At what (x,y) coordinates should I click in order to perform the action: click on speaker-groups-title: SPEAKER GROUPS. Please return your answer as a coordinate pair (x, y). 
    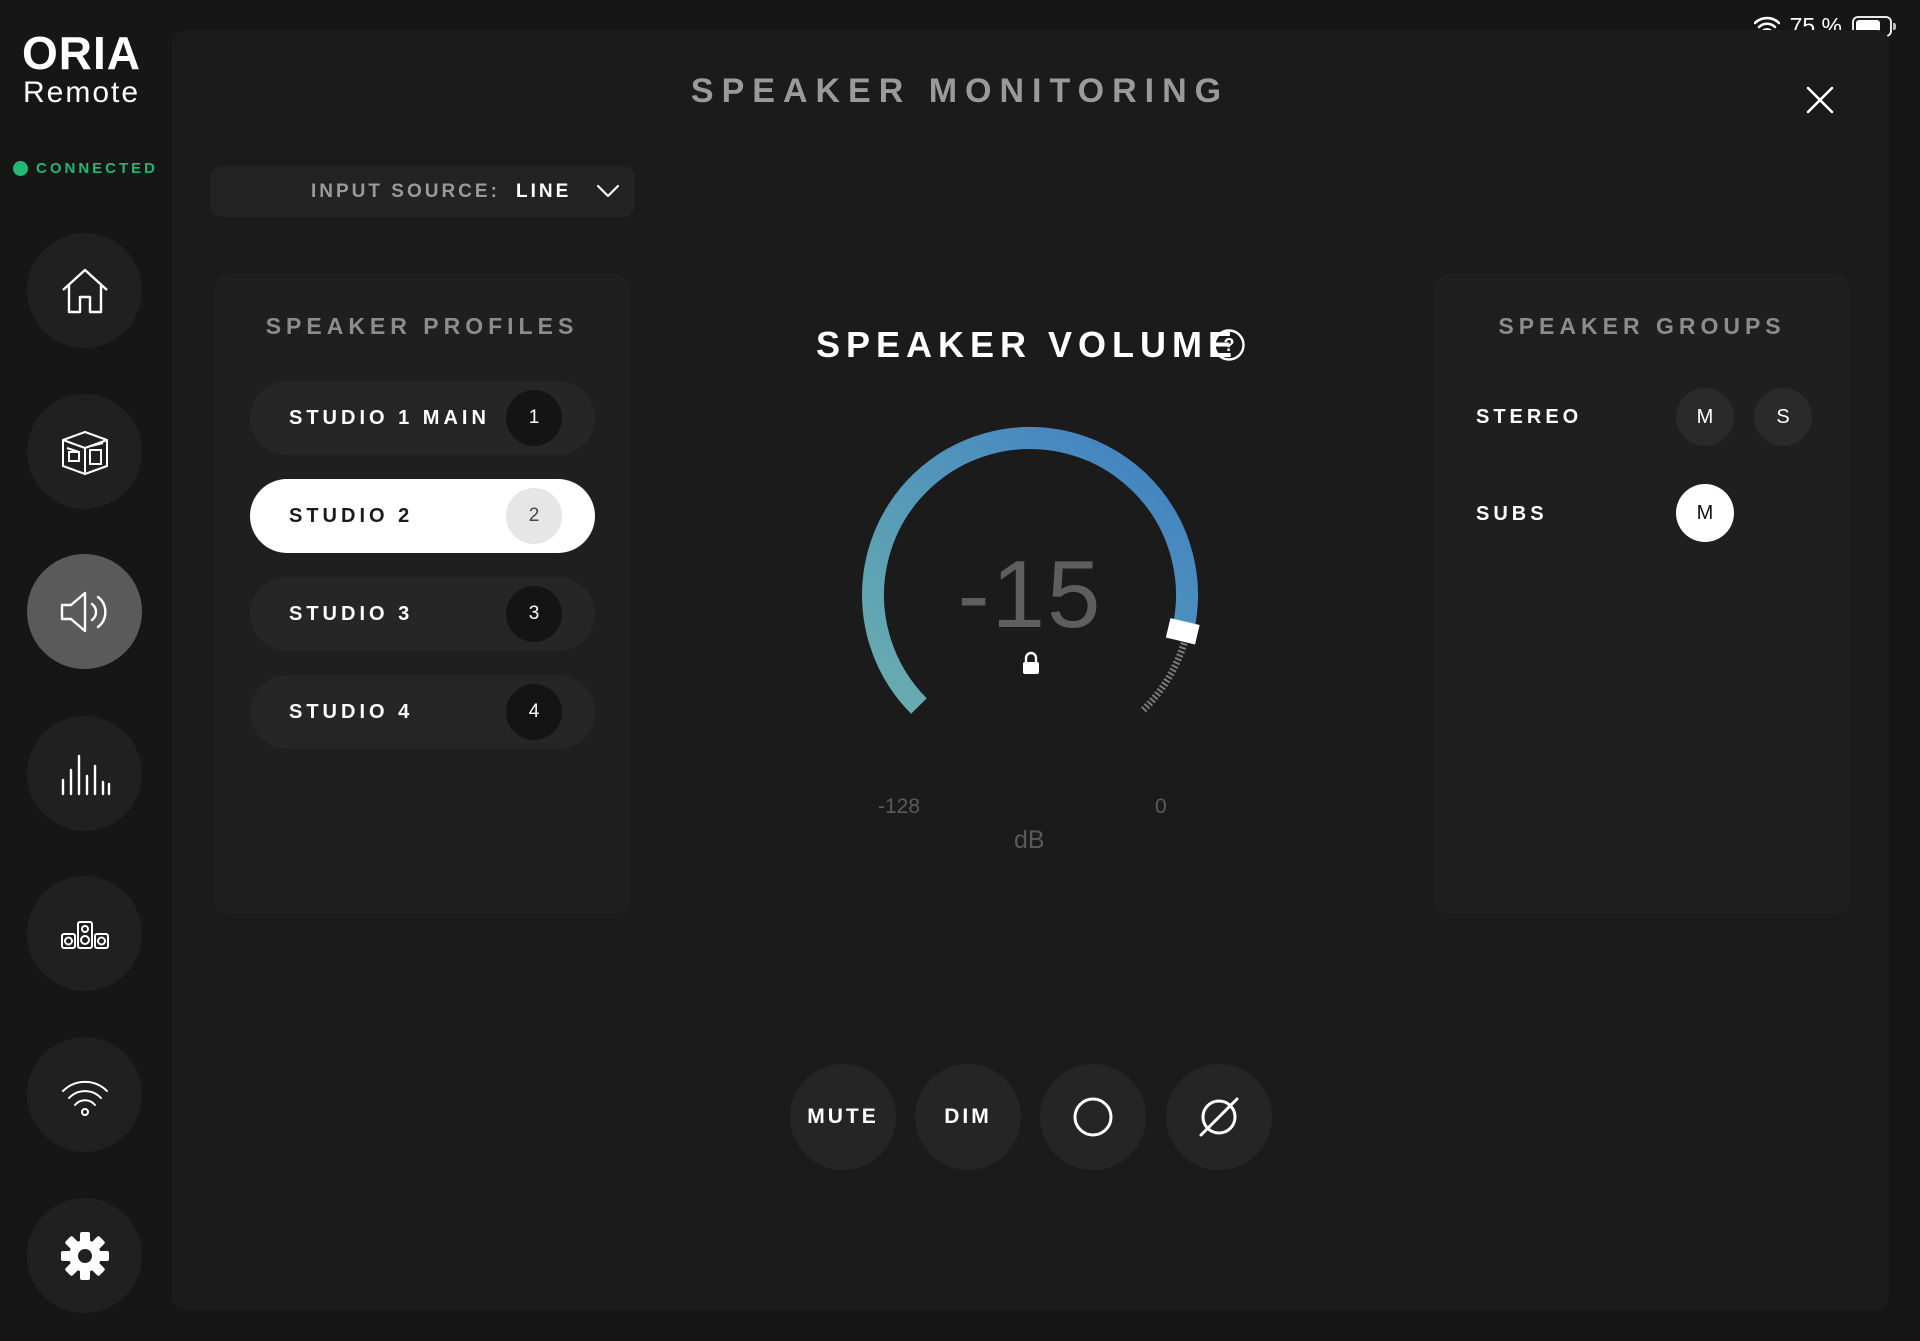
    Looking at the image, I should click on (1642, 326).